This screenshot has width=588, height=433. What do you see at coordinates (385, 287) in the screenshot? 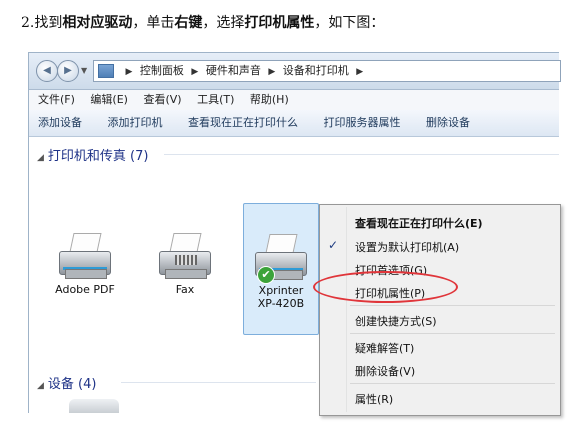
I see `highlight-oval` at bounding box center [385, 287].